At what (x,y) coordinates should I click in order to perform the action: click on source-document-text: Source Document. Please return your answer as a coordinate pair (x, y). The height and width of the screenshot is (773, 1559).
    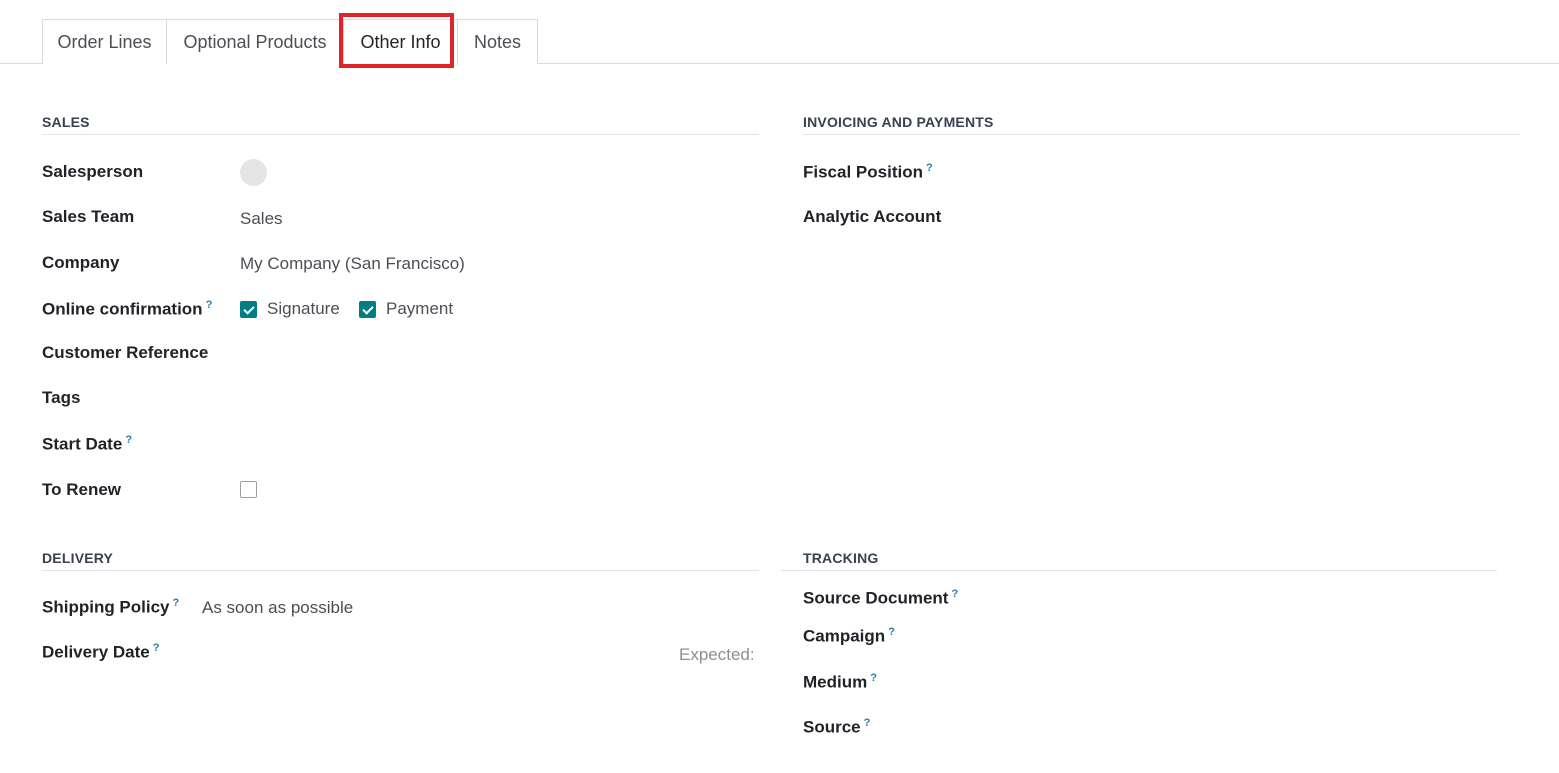
    Looking at the image, I should click on (876, 598).